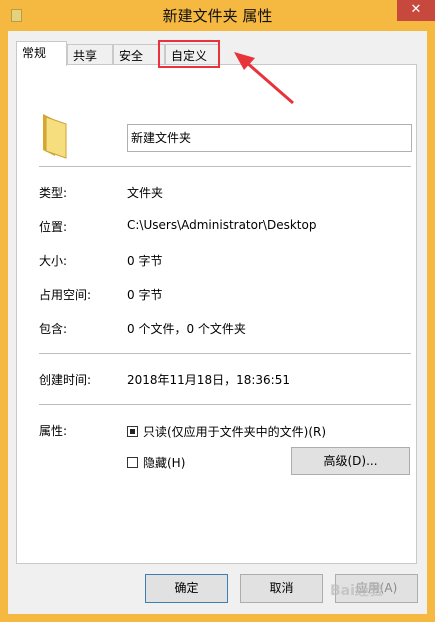 The height and width of the screenshot is (622, 435). What do you see at coordinates (65, 295) in the screenshot?
I see `size-on-disk-label: 占用空间:` at bounding box center [65, 295].